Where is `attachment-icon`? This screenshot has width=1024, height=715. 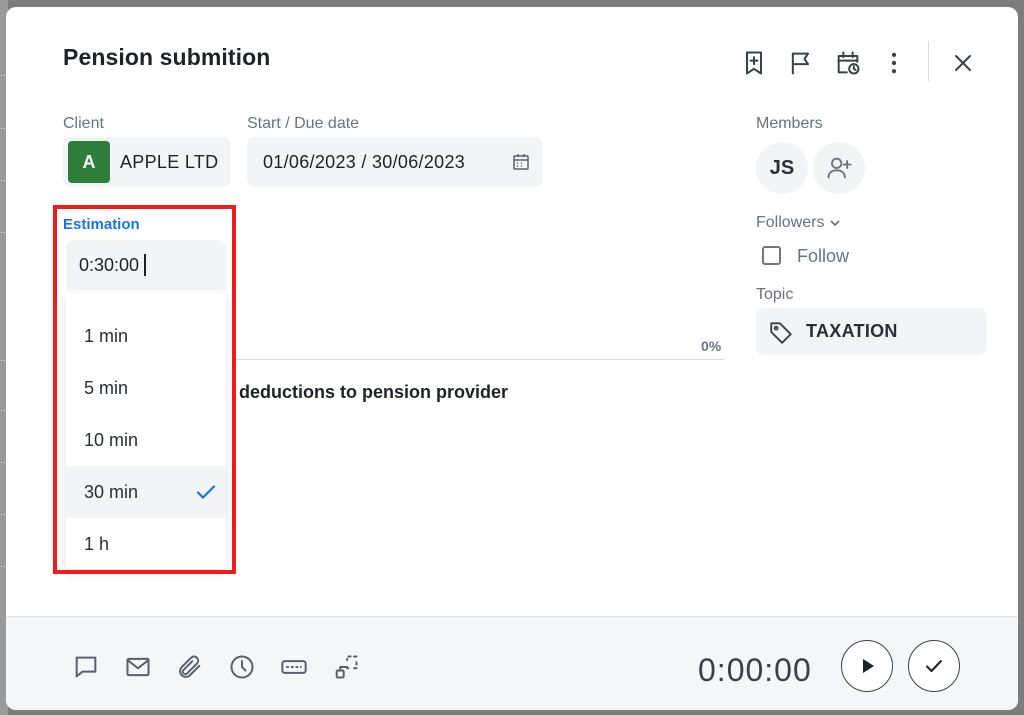
attachment-icon is located at coordinates (190, 667).